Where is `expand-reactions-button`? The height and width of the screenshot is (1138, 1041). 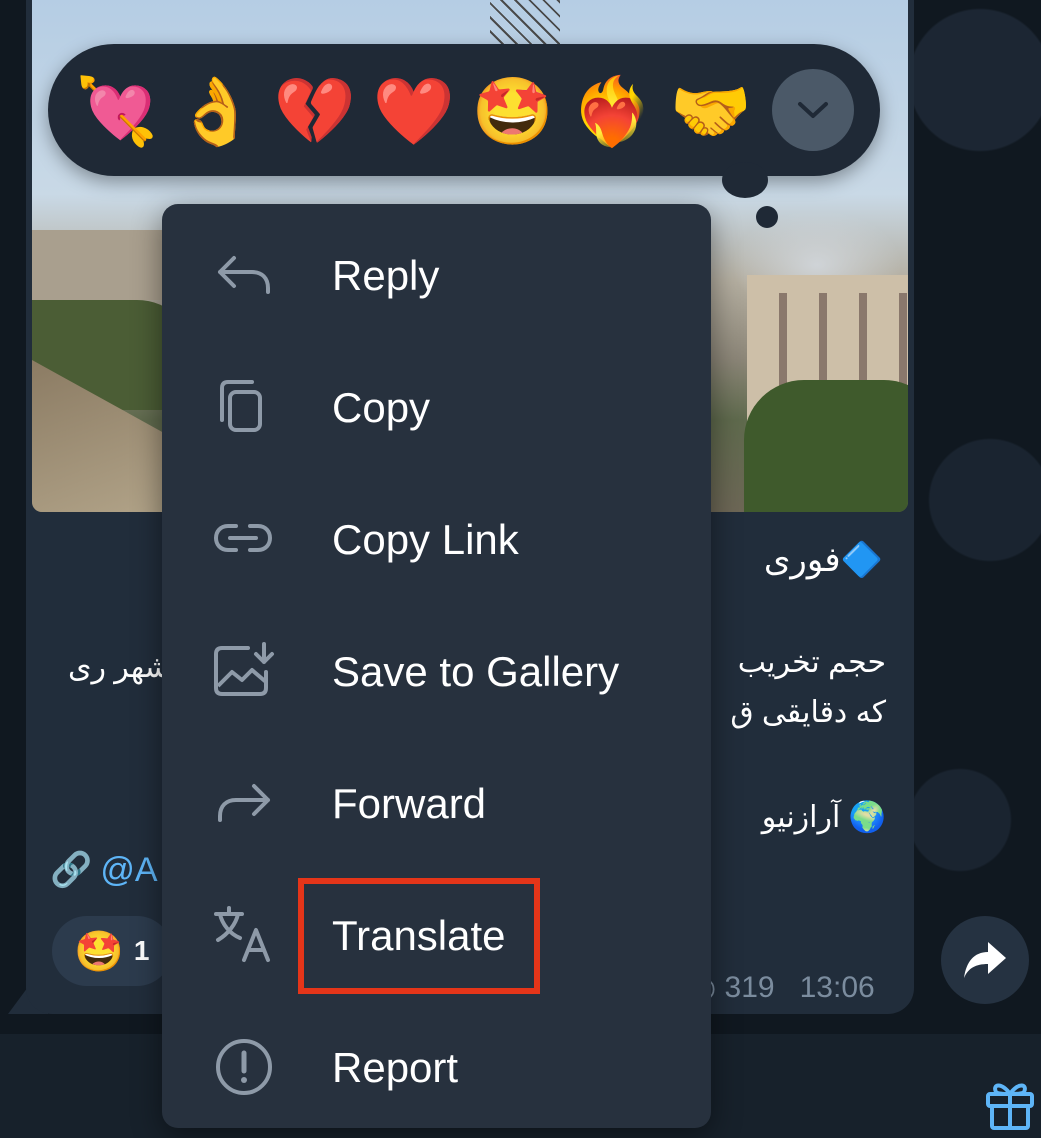
expand-reactions-button is located at coordinates (813, 110).